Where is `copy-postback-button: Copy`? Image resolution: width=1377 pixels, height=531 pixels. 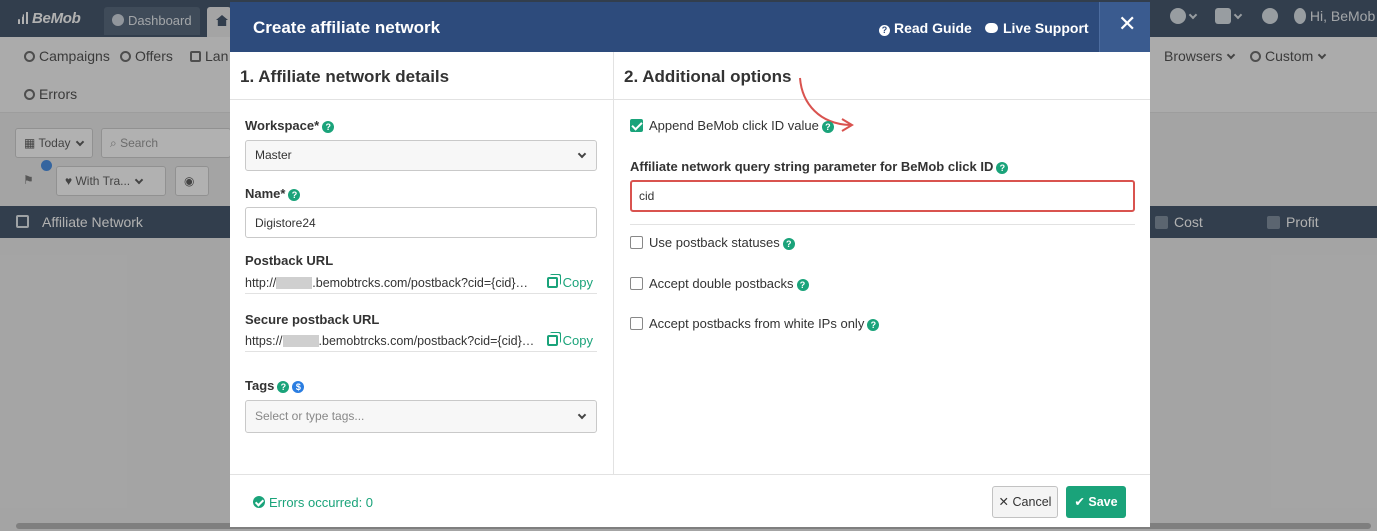 copy-postback-button: Copy is located at coordinates (569, 282).